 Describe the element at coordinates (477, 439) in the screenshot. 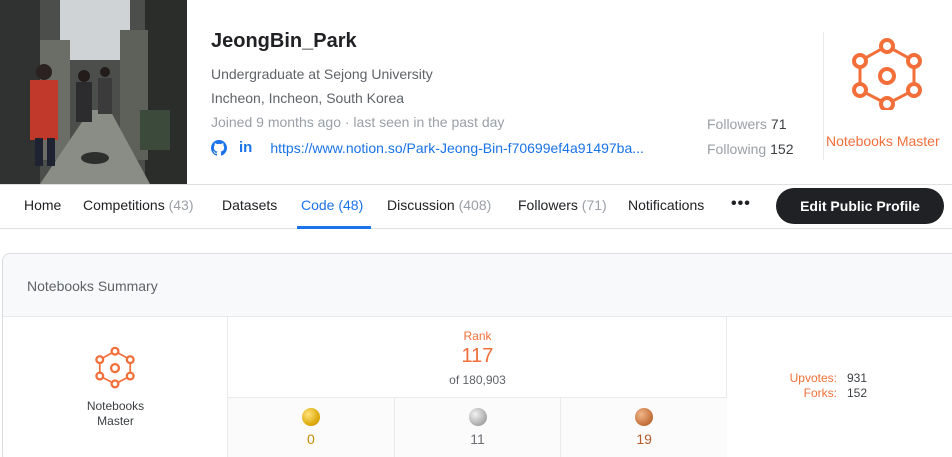

I see `silver-medal-count: 11` at that location.